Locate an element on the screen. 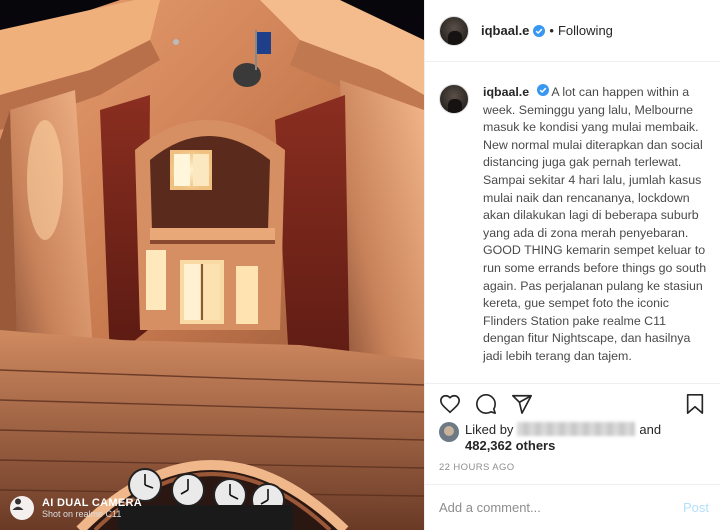 This screenshot has height=530, width=720. blurred-username is located at coordinates (576, 429).